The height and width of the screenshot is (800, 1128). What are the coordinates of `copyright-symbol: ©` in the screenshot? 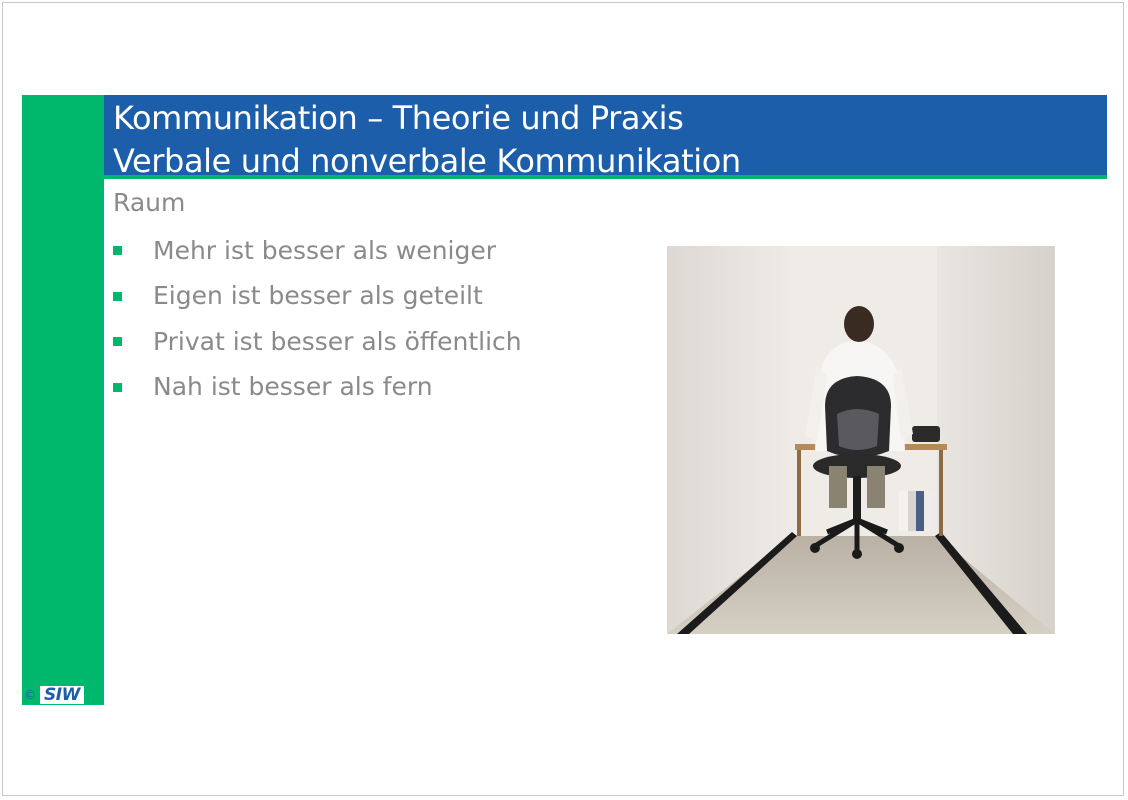 It's located at (30, 695).